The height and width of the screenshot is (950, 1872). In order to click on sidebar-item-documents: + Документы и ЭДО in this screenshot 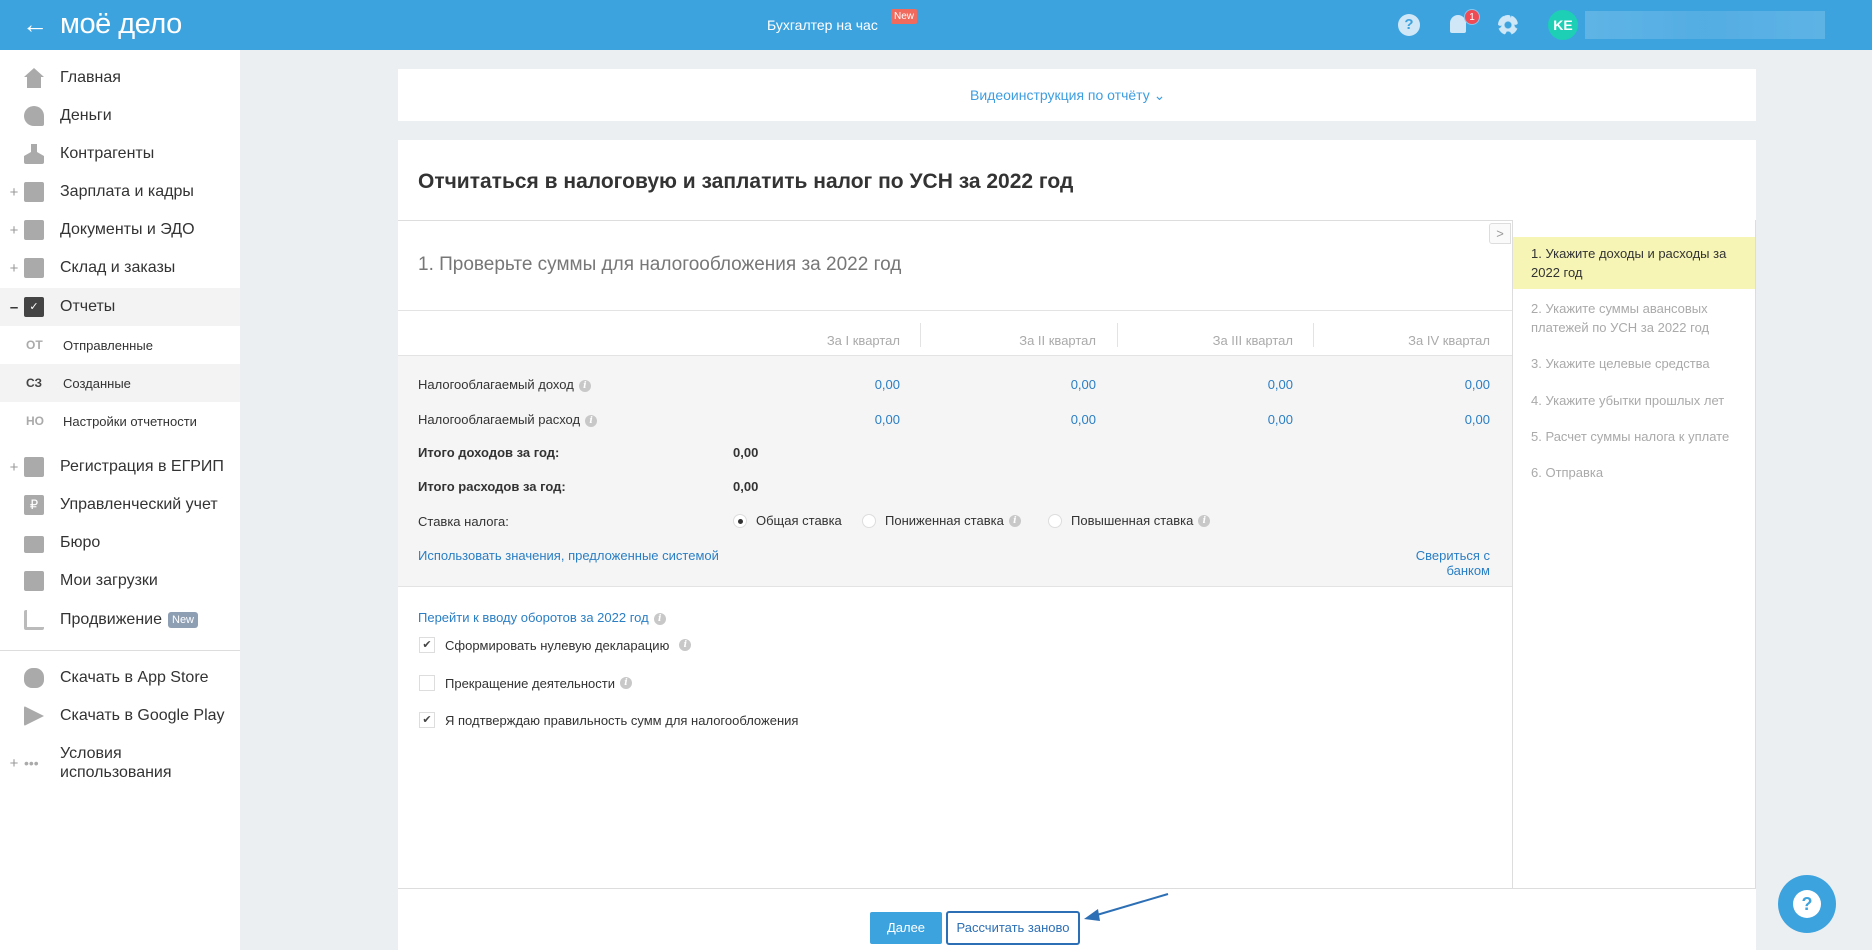, I will do `click(120, 230)`.